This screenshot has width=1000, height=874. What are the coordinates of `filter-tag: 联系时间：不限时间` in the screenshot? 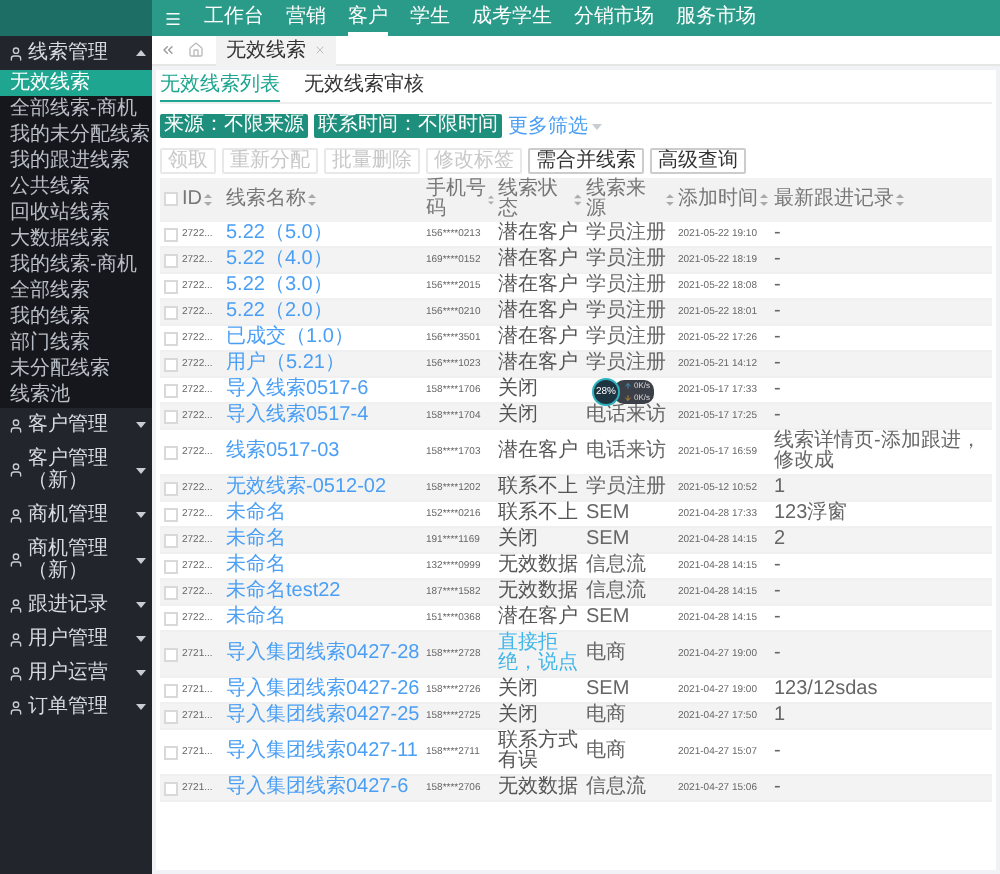 It's located at (408, 126).